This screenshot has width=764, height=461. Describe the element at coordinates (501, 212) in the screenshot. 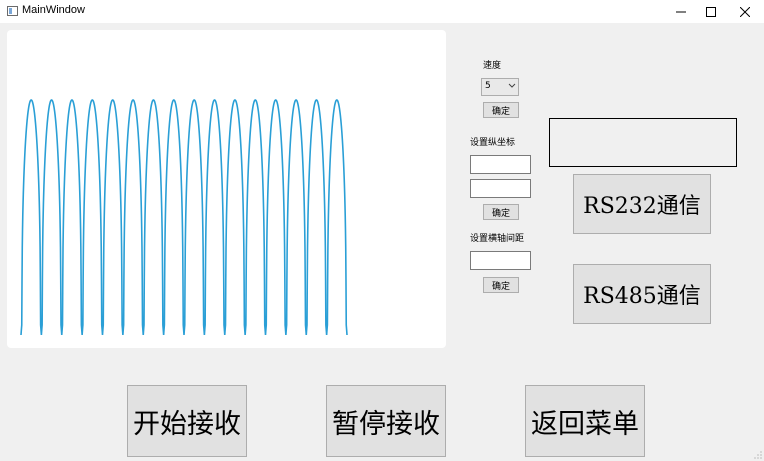

I see `y-confirm-button: 确定` at that location.